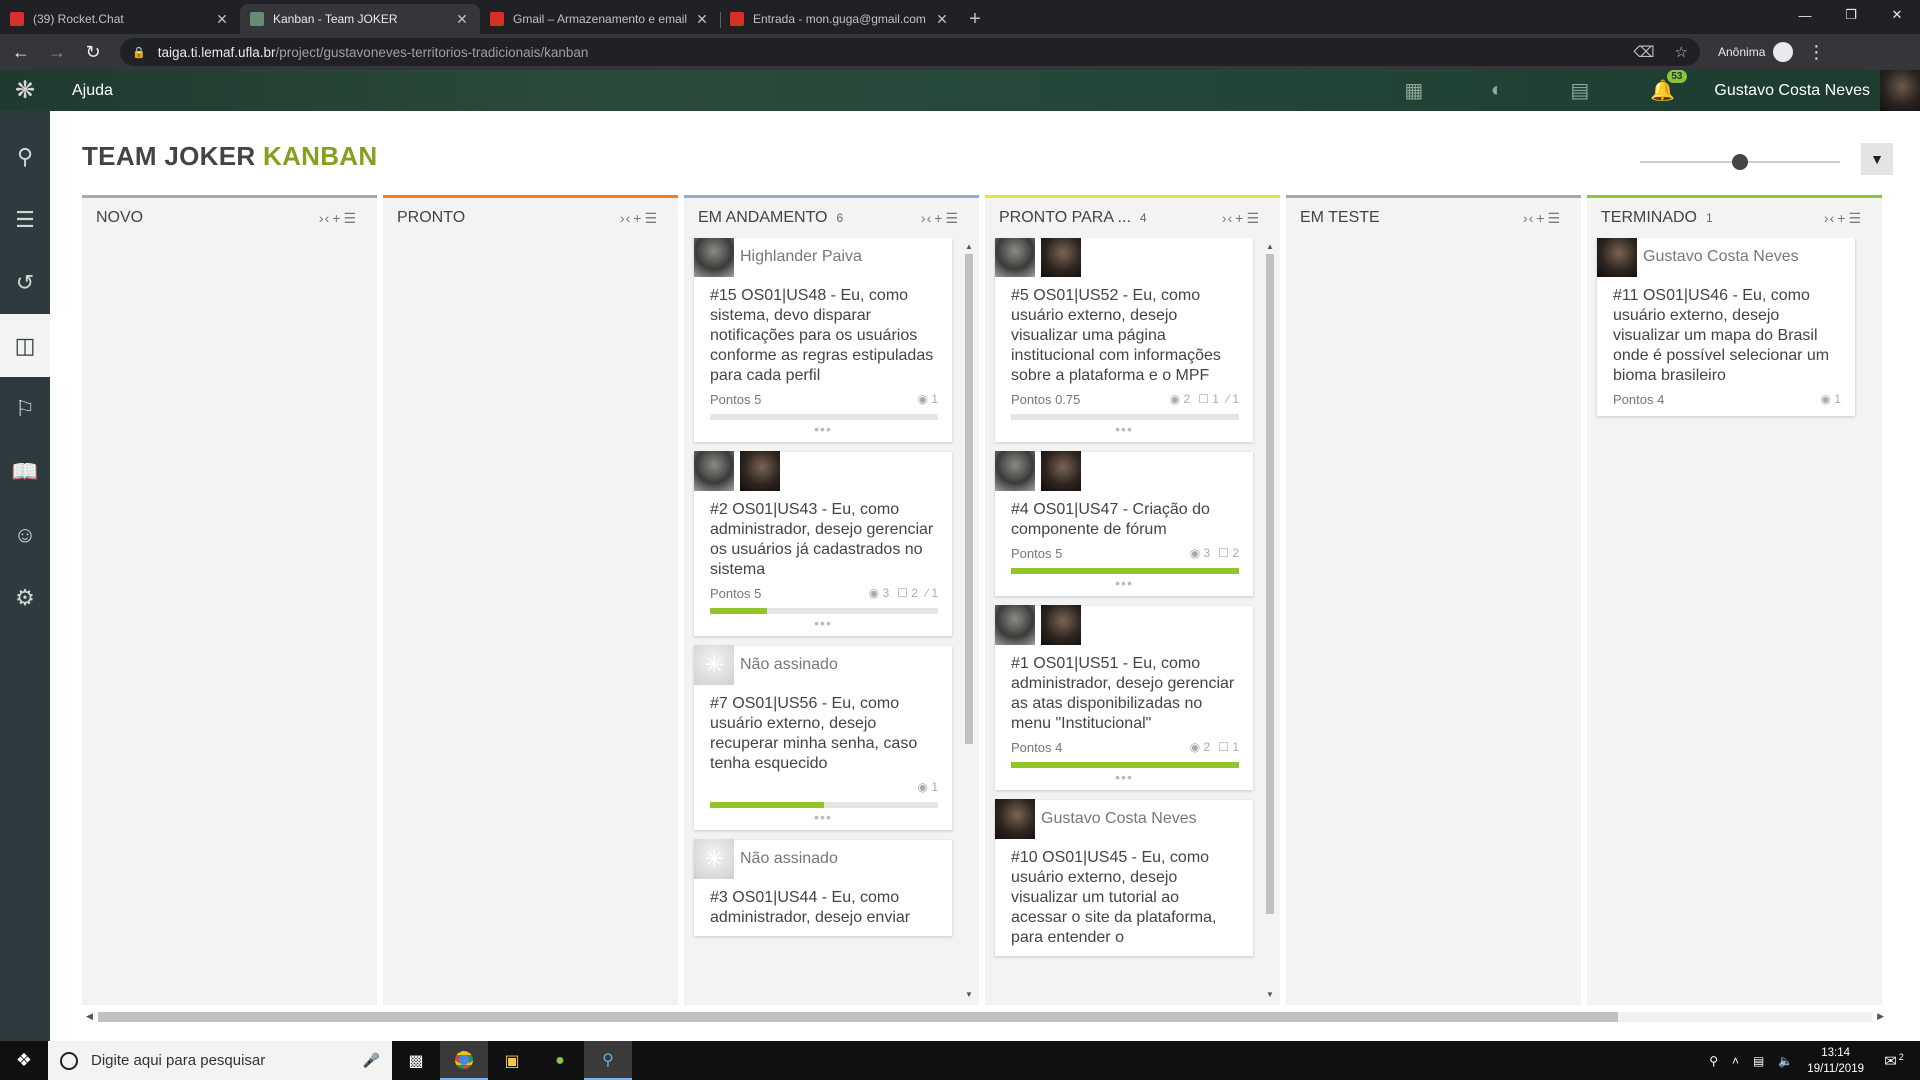 The width and height of the screenshot is (1920, 1080). I want to click on star-icon: ☆, so click(1681, 52).